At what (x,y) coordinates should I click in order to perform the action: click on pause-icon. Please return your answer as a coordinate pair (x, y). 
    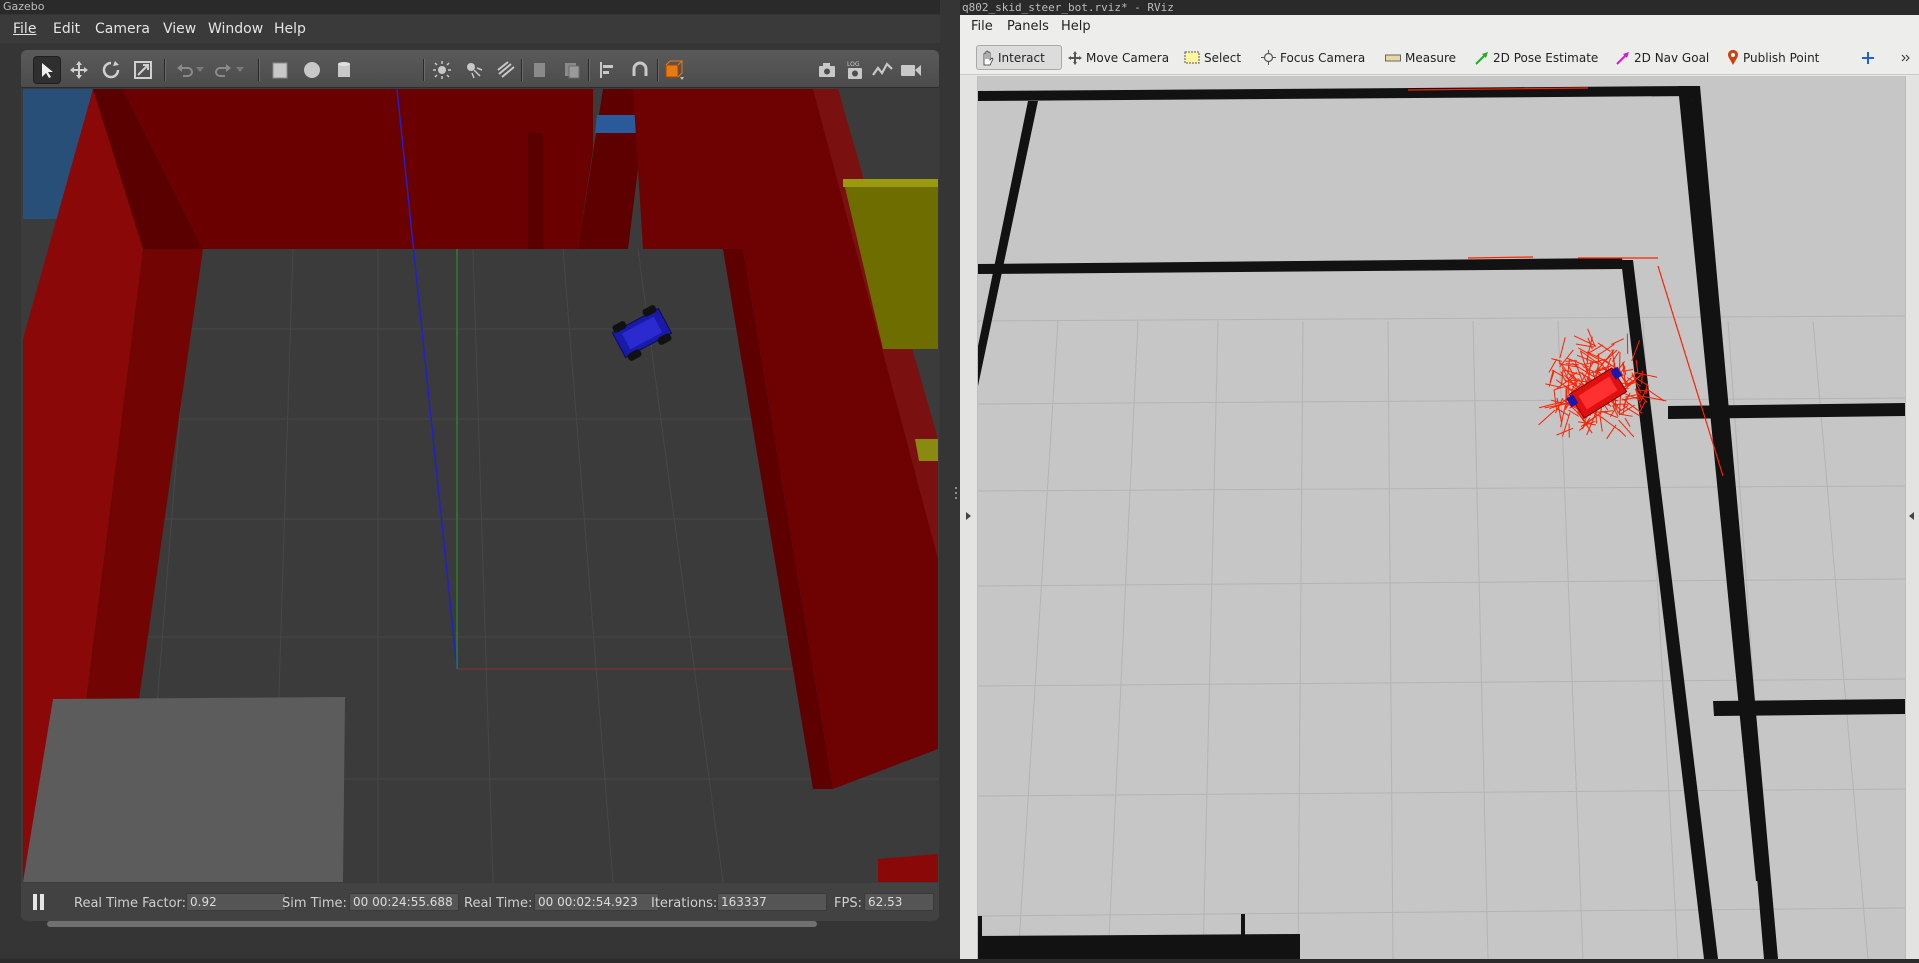
    Looking at the image, I should click on (38, 902).